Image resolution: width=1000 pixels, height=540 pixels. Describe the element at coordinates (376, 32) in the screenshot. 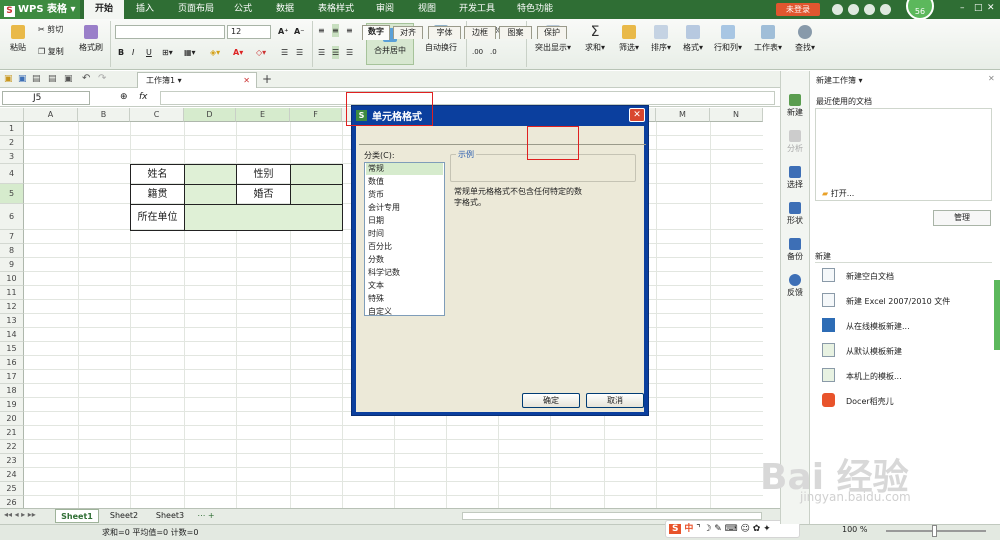

I see `dialog-tab-number: 数字` at that location.